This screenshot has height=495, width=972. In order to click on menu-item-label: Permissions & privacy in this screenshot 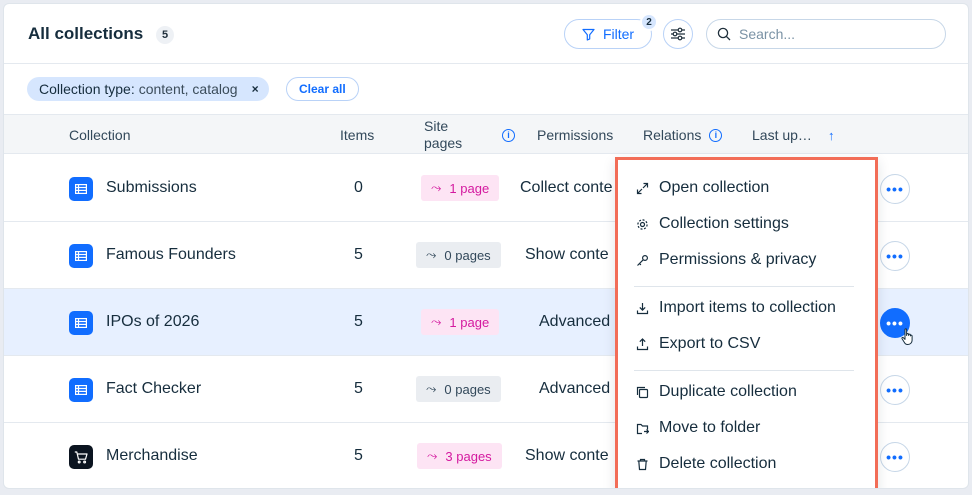, I will do `click(738, 259)`.